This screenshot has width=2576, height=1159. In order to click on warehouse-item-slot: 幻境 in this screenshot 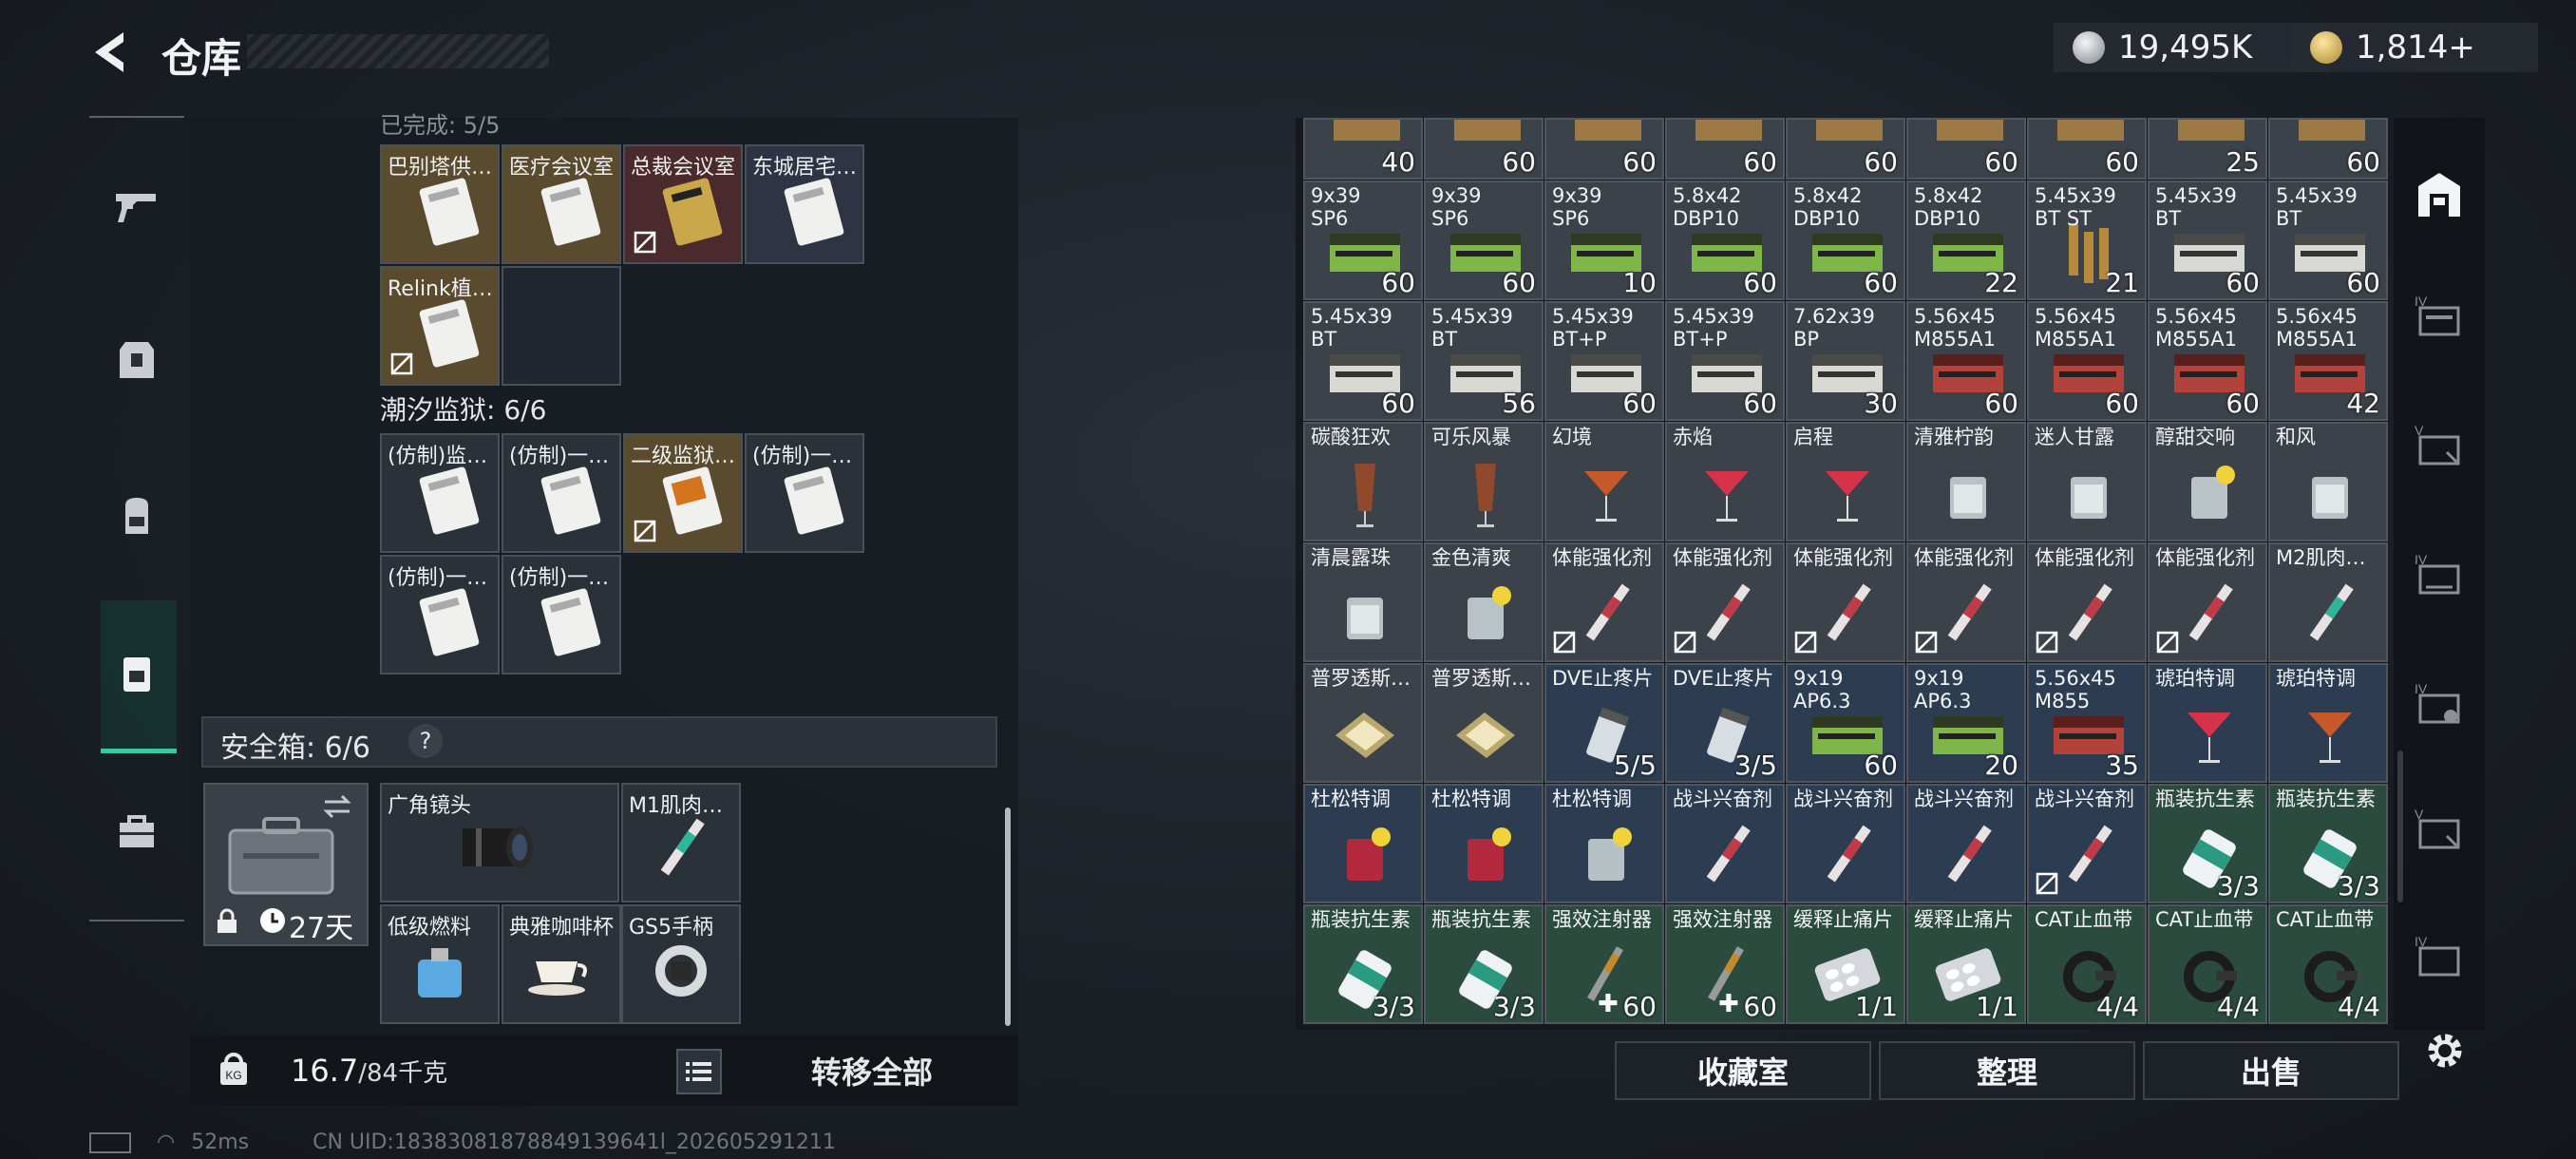, I will do `click(1604, 482)`.